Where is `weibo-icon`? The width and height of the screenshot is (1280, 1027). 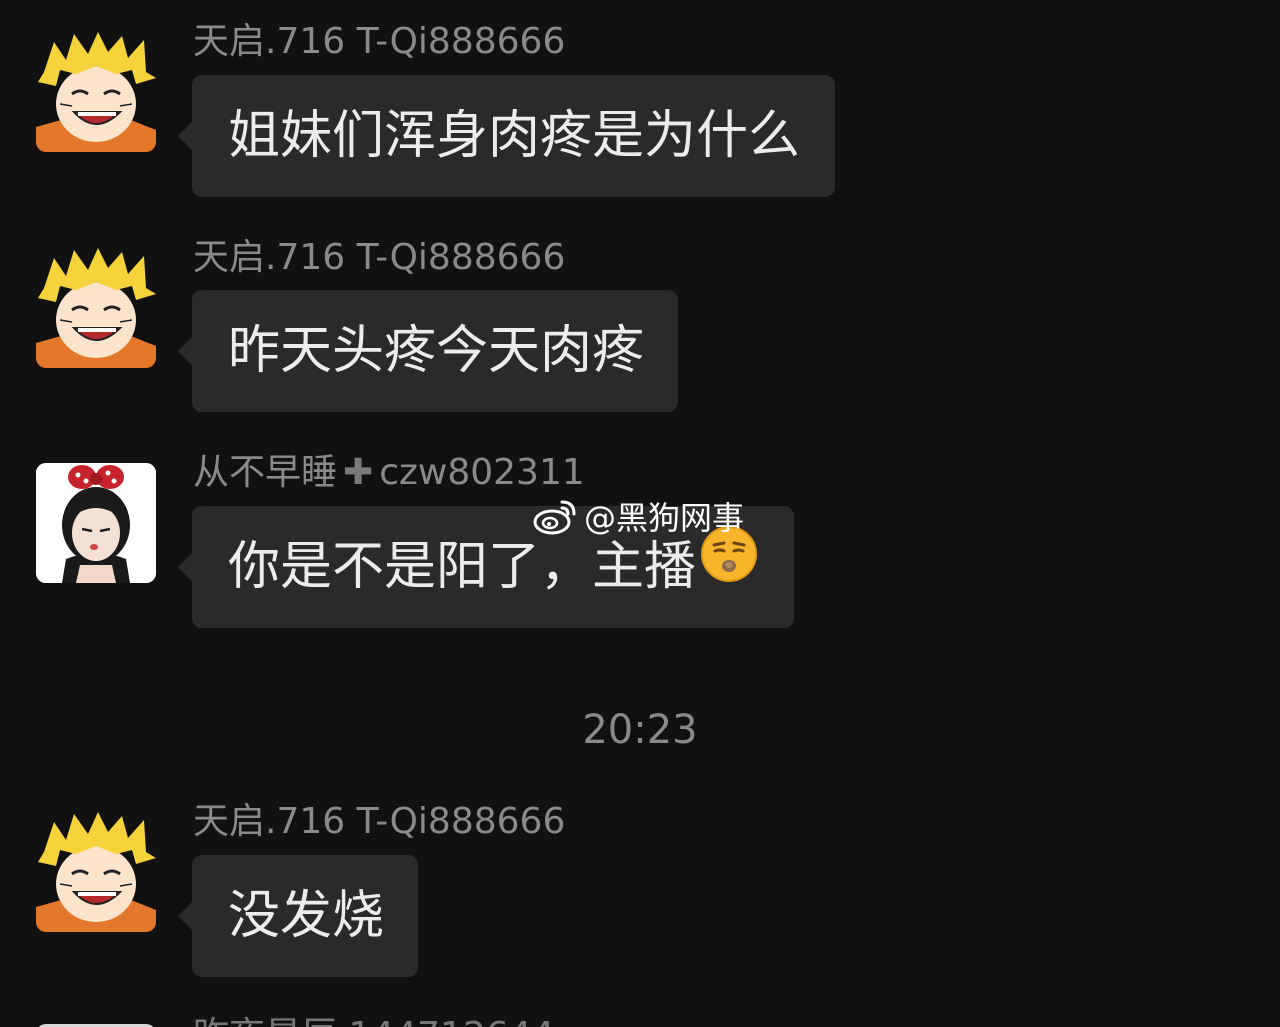
weibo-icon is located at coordinates (554, 517).